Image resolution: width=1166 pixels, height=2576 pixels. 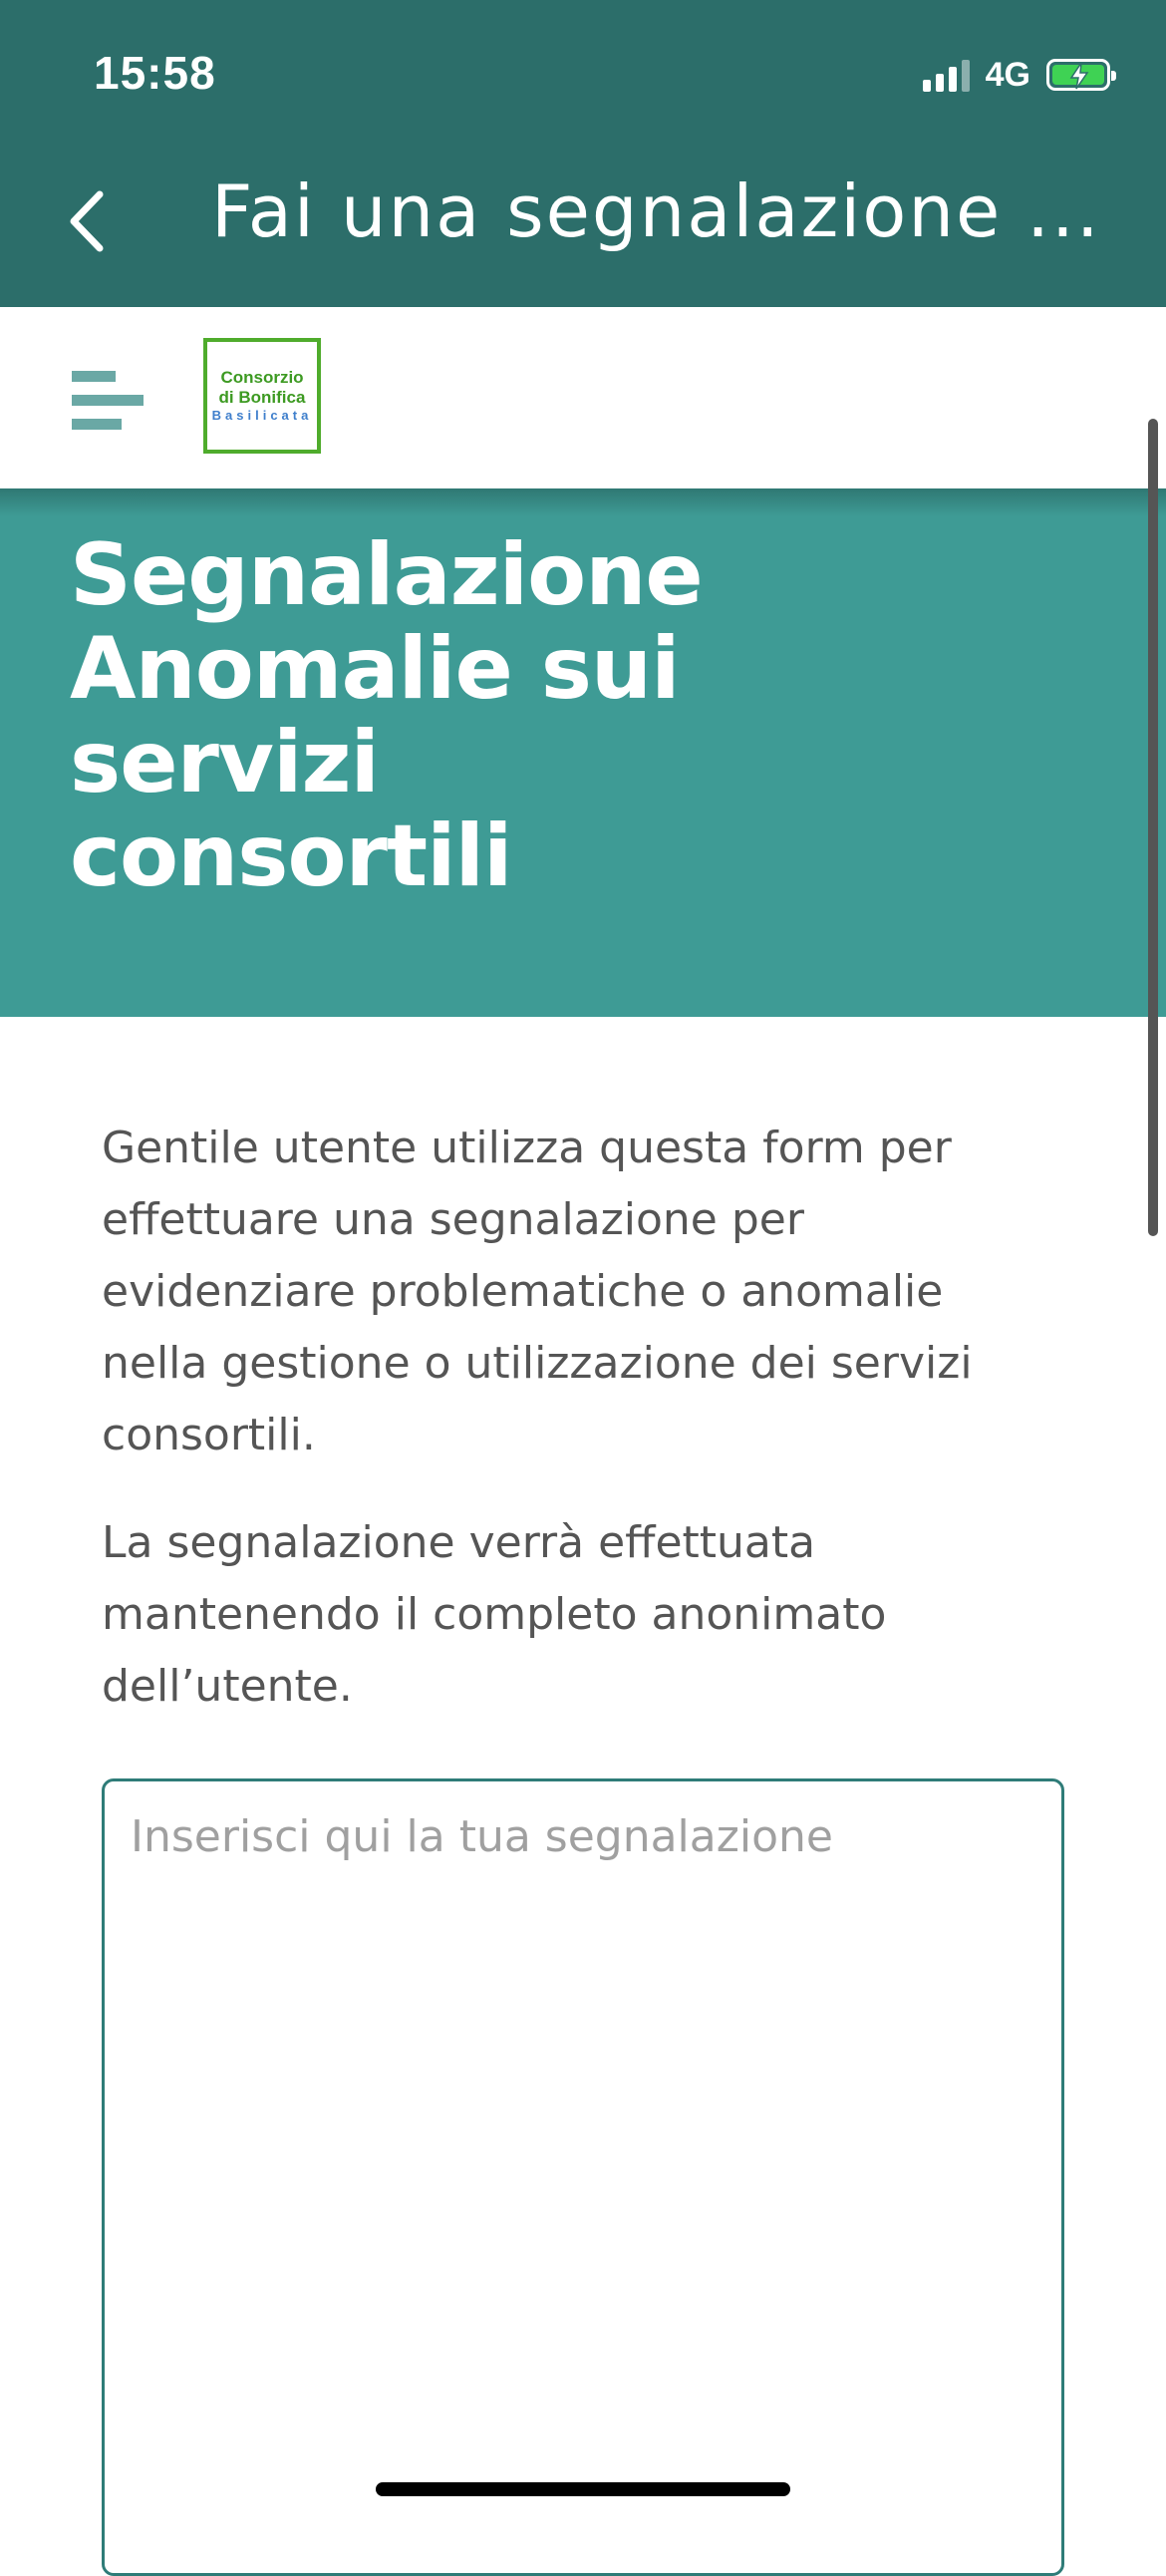 I want to click on battery-charging-icon, so click(x=1081, y=75).